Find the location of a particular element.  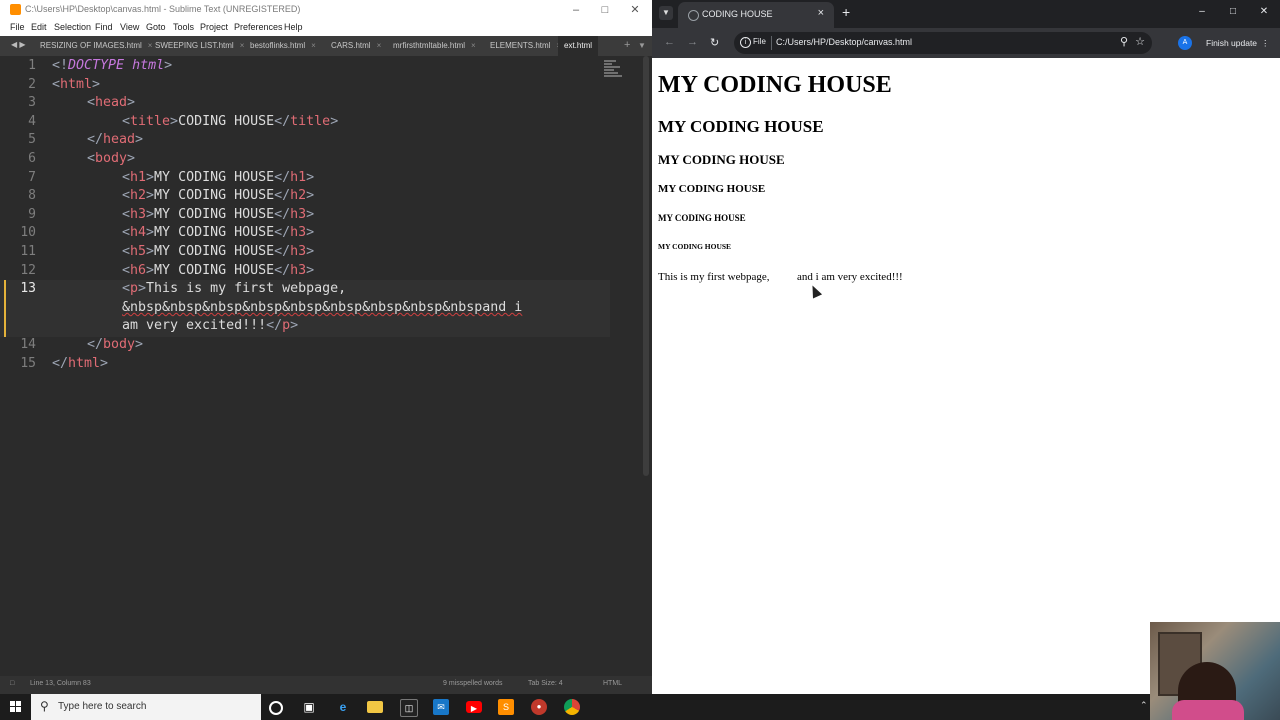

tab-size: Tab Size: 4 is located at coordinates (545, 683).